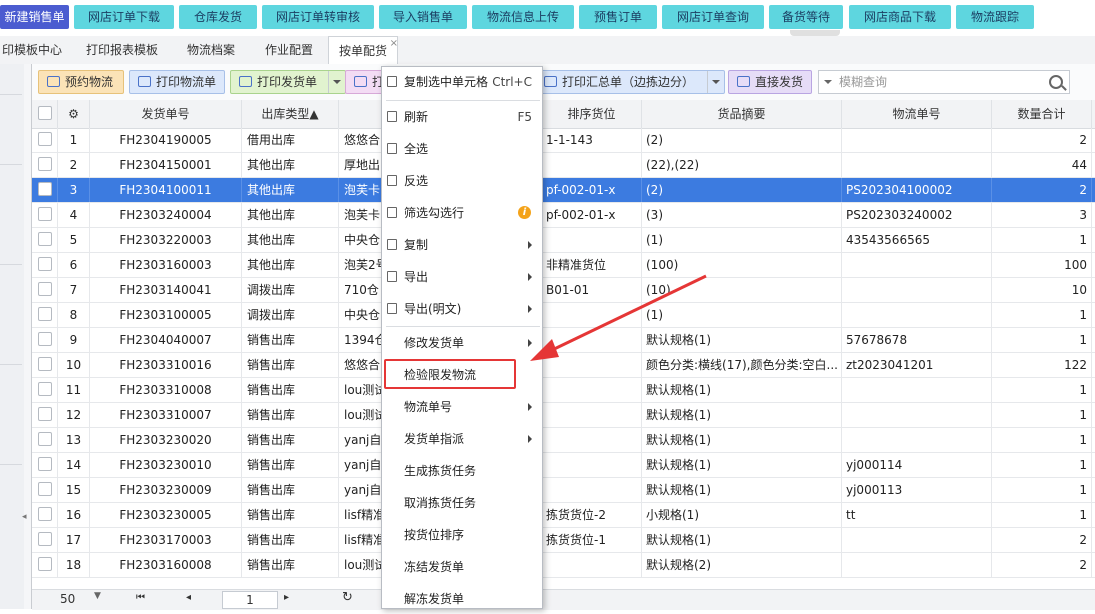 The height and width of the screenshot is (614, 1095). Describe the element at coordinates (462, 181) in the screenshot. I see `menu-item: 反选` at that location.